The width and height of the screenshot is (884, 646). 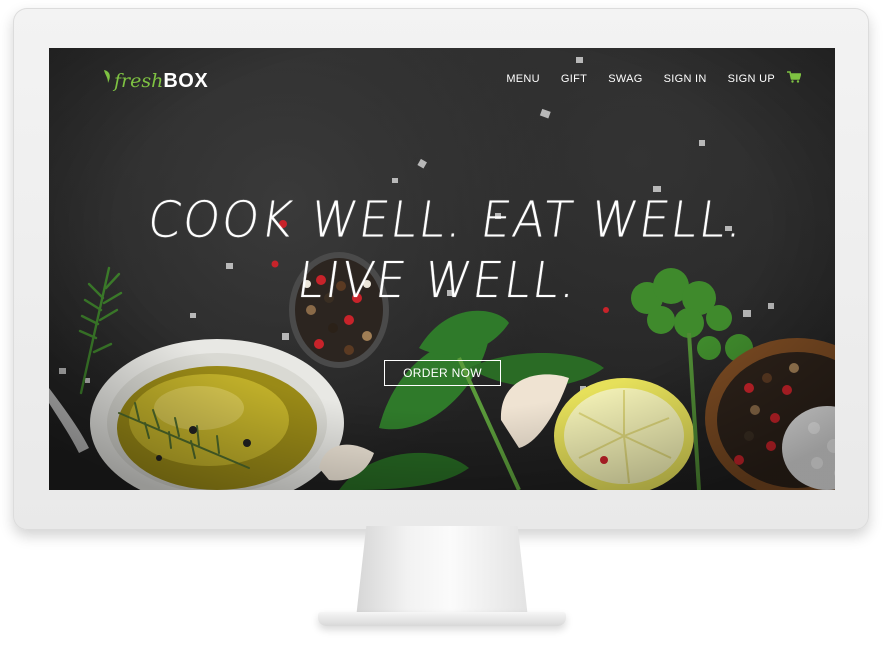 What do you see at coordinates (107, 76) in the screenshot?
I see `leaf-icon` at bounding box center [107, 76].